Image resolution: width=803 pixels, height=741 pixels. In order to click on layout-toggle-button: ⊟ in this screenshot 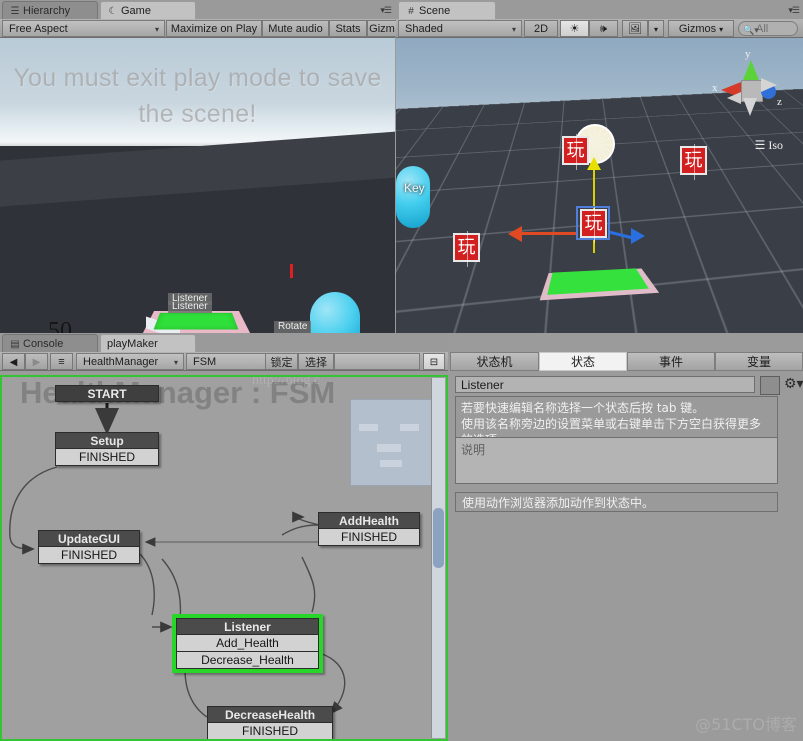, I will do `click(434, 361)`.